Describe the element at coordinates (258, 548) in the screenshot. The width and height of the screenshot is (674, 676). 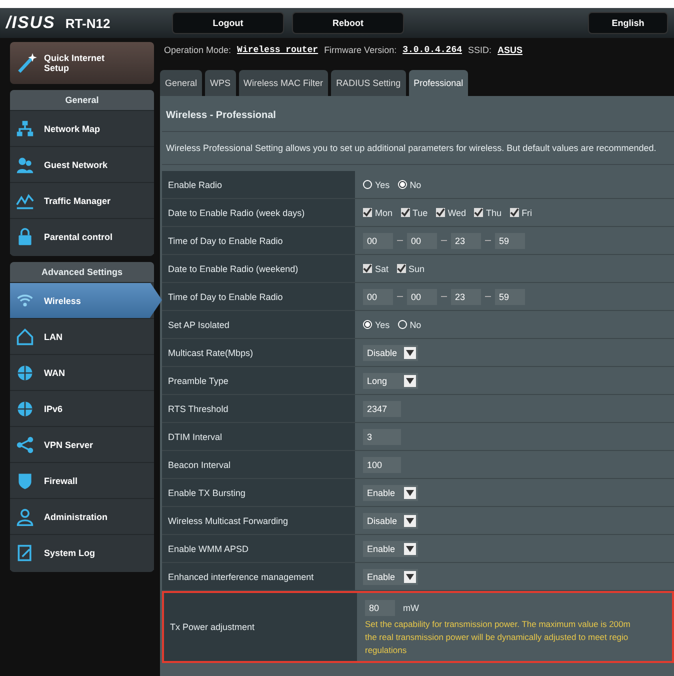
I see `setting-label: Enable WMM APSD` at that location.